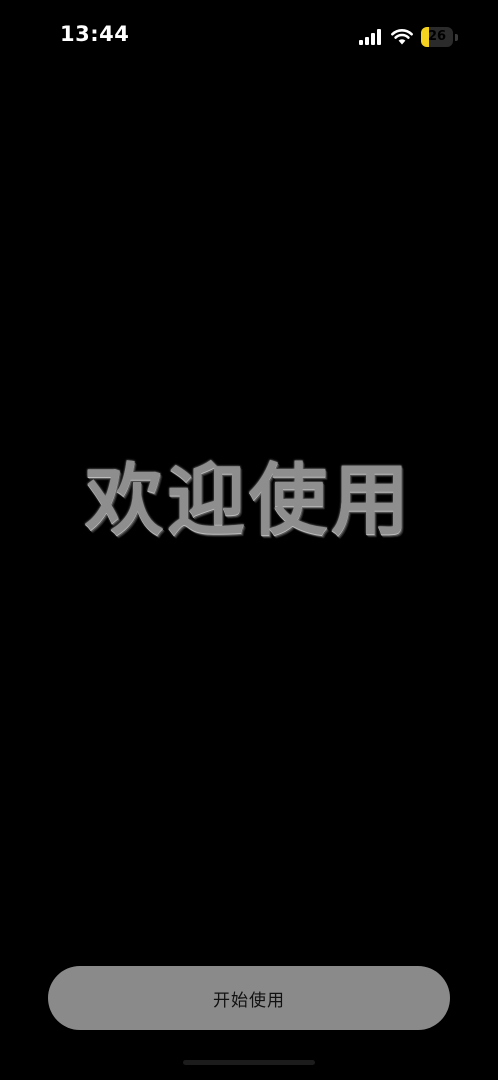  I want to click on home-indicator, so click(249, 1062).